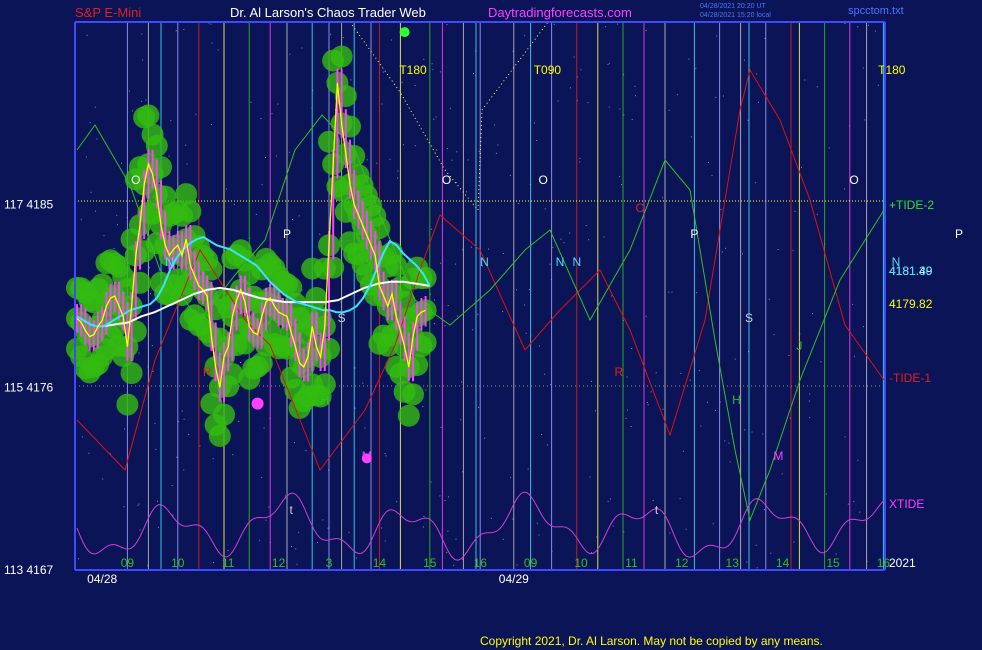 The width and height of the screenshot is (982, 650). Describe the element at coordinates (228, 563) in the screenshot. I see `x-tick-label: 11` at that location.